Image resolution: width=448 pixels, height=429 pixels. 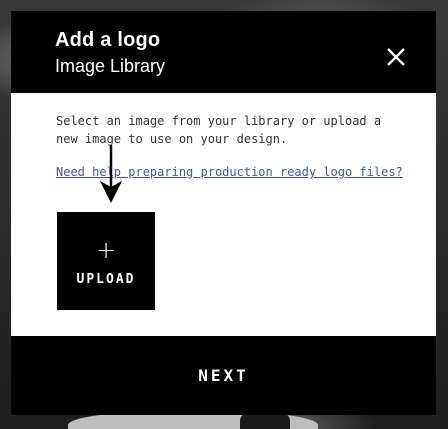 I want to click on background-detail, so click(x=265, y=421).